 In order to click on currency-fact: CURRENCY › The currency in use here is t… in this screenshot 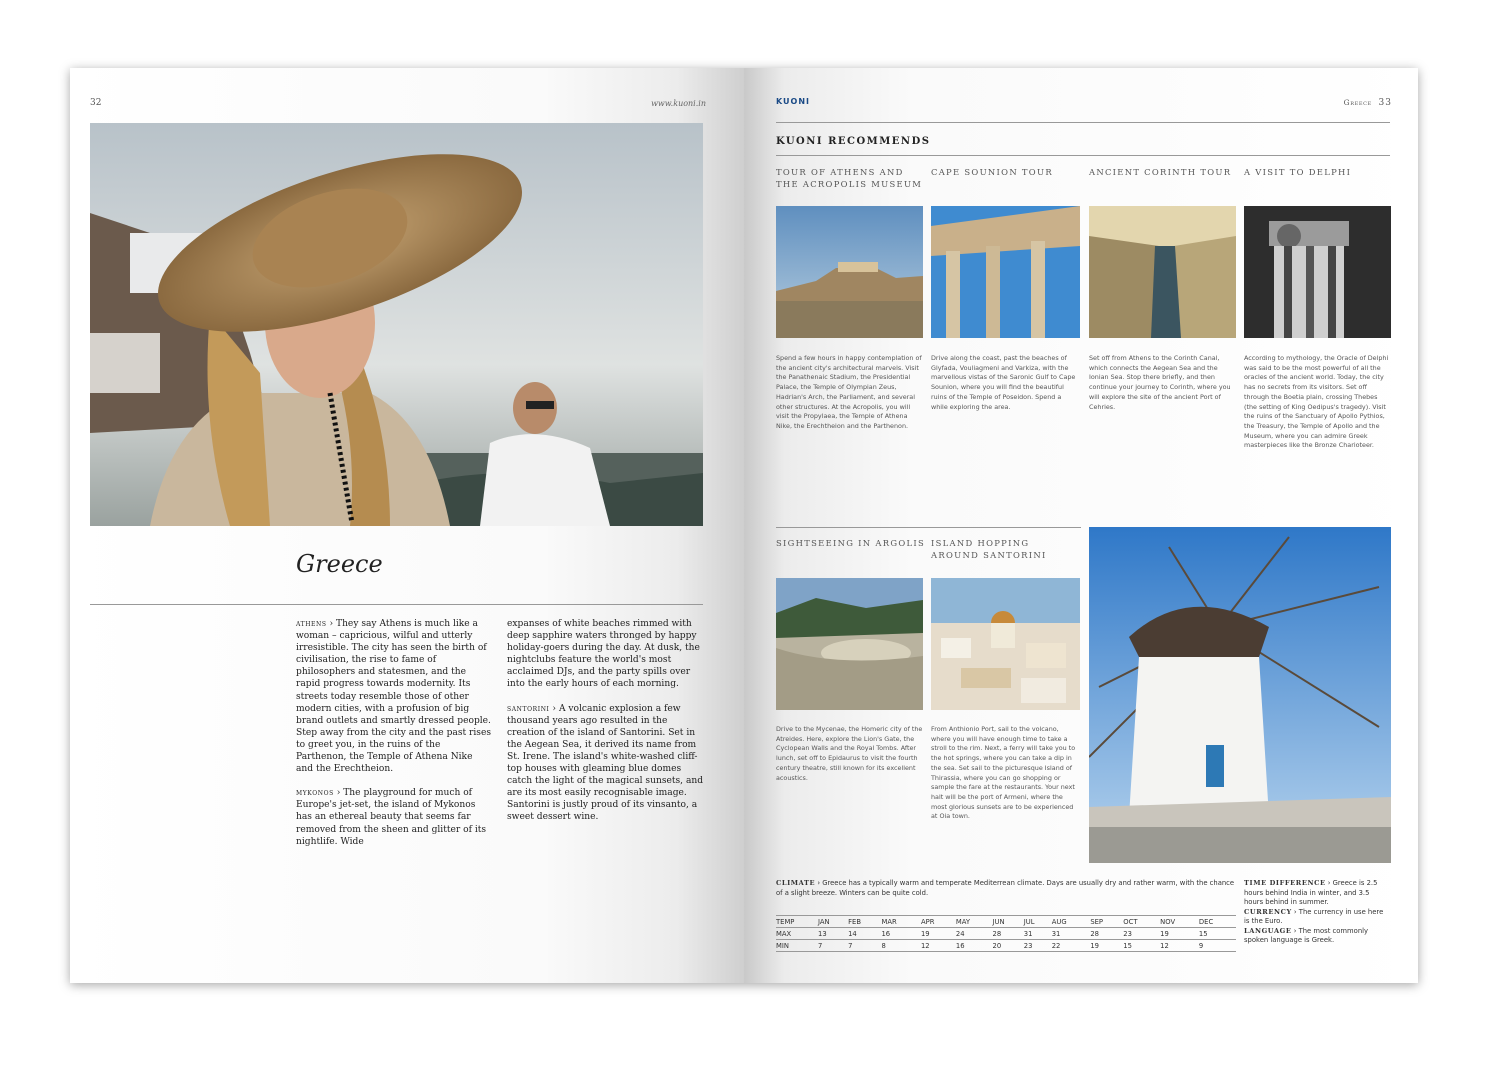, I will do `click(1314, 916)`.